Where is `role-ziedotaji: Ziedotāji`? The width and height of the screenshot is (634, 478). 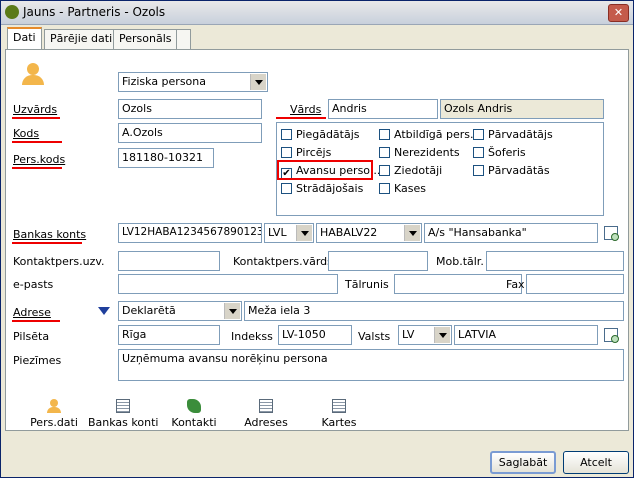
role-ziedotaji: Ziedotāji is located at coordinates (410, 170).